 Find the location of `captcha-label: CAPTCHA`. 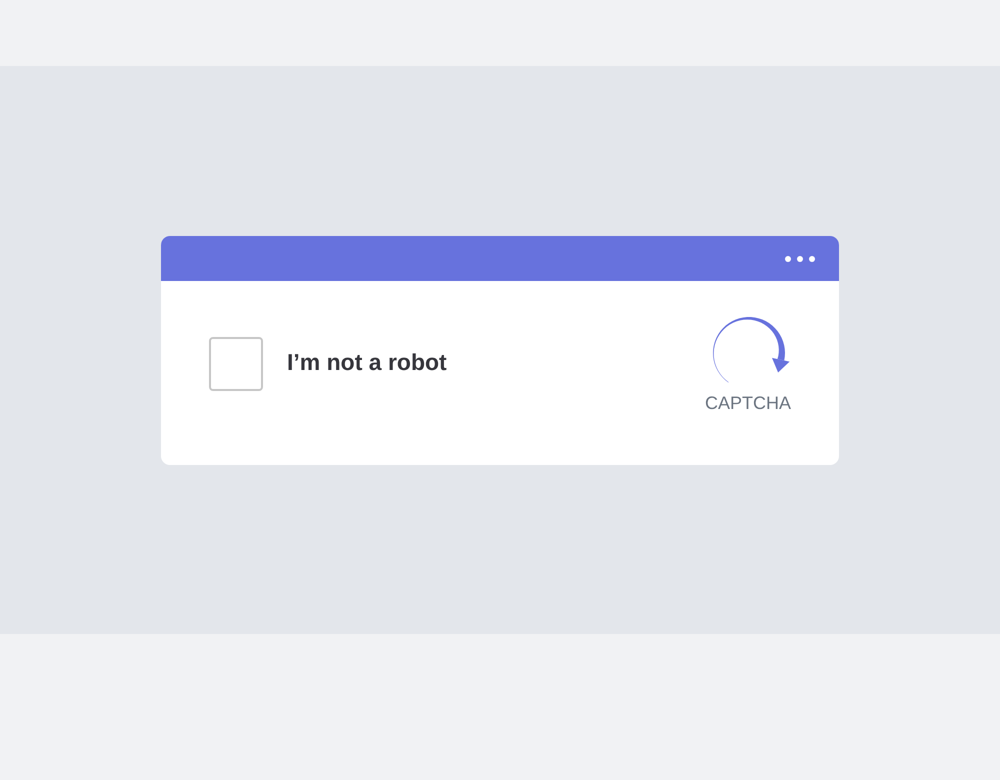

captcha-label: CAPTCHA is located at coordinates (747, 403).